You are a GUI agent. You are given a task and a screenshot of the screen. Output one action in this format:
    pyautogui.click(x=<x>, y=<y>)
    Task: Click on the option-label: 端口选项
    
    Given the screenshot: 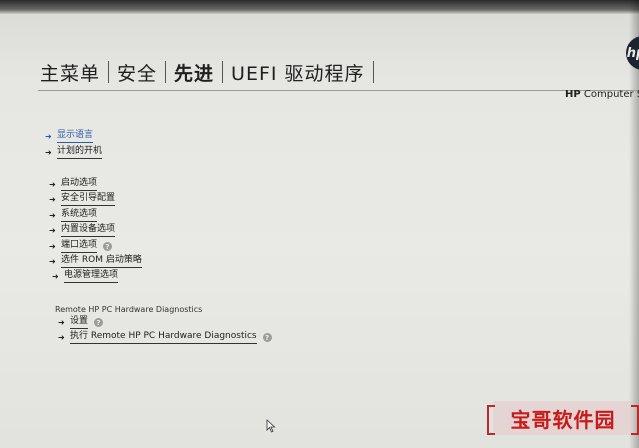 What is the action you would take?
    pyautogui.click(x=79, y=246)
    